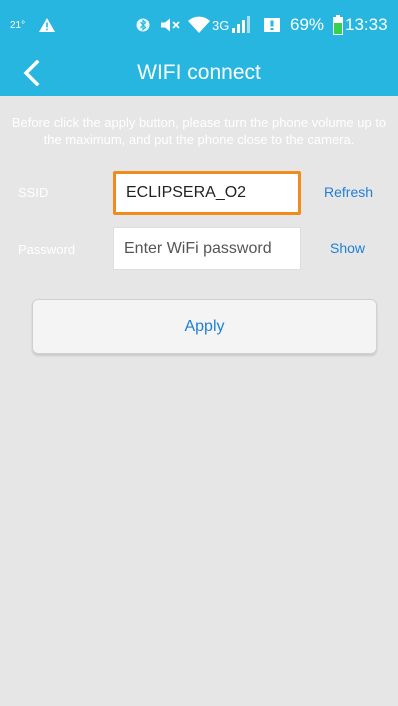 Image resolution: width=398 pixels, height=706 pixels. I want to click on password-input, so click(207, 248).